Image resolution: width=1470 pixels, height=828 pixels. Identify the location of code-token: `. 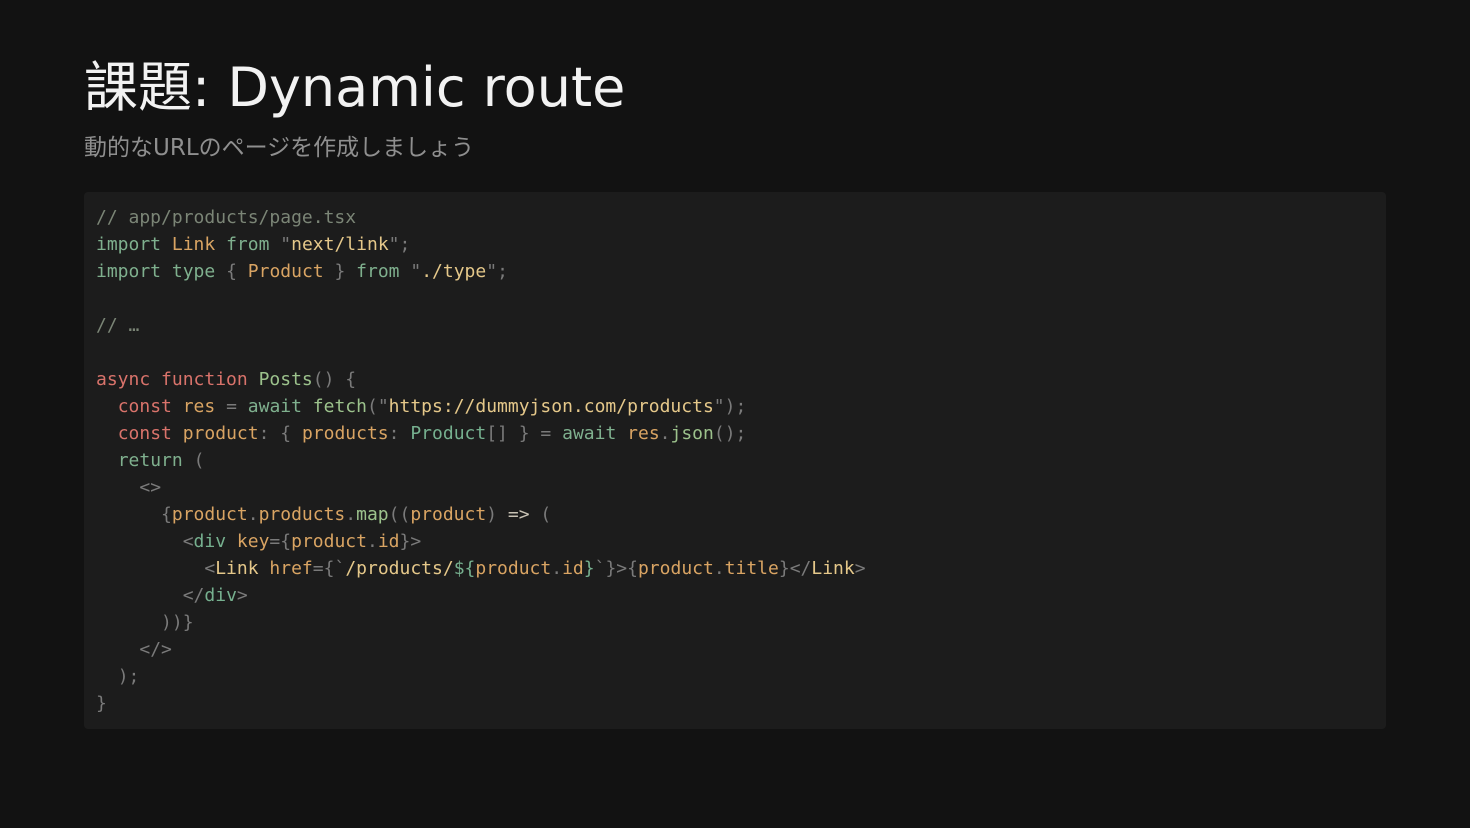
(600, 568).